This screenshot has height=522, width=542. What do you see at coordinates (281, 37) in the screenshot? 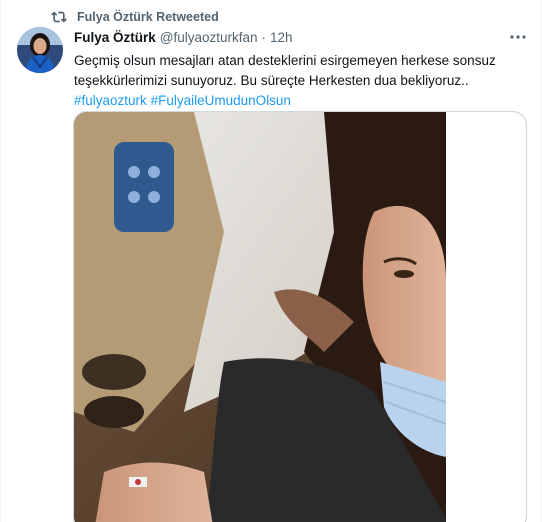
I see `tweet-timestamp: 12h` at bounding box center [281, 37].